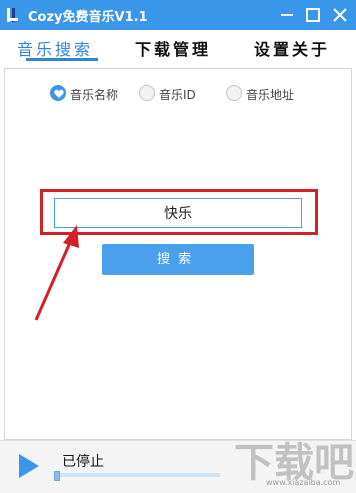 This screenshot has width=356, height=493. I want to click on app-logo-icon, so click(12, 15).